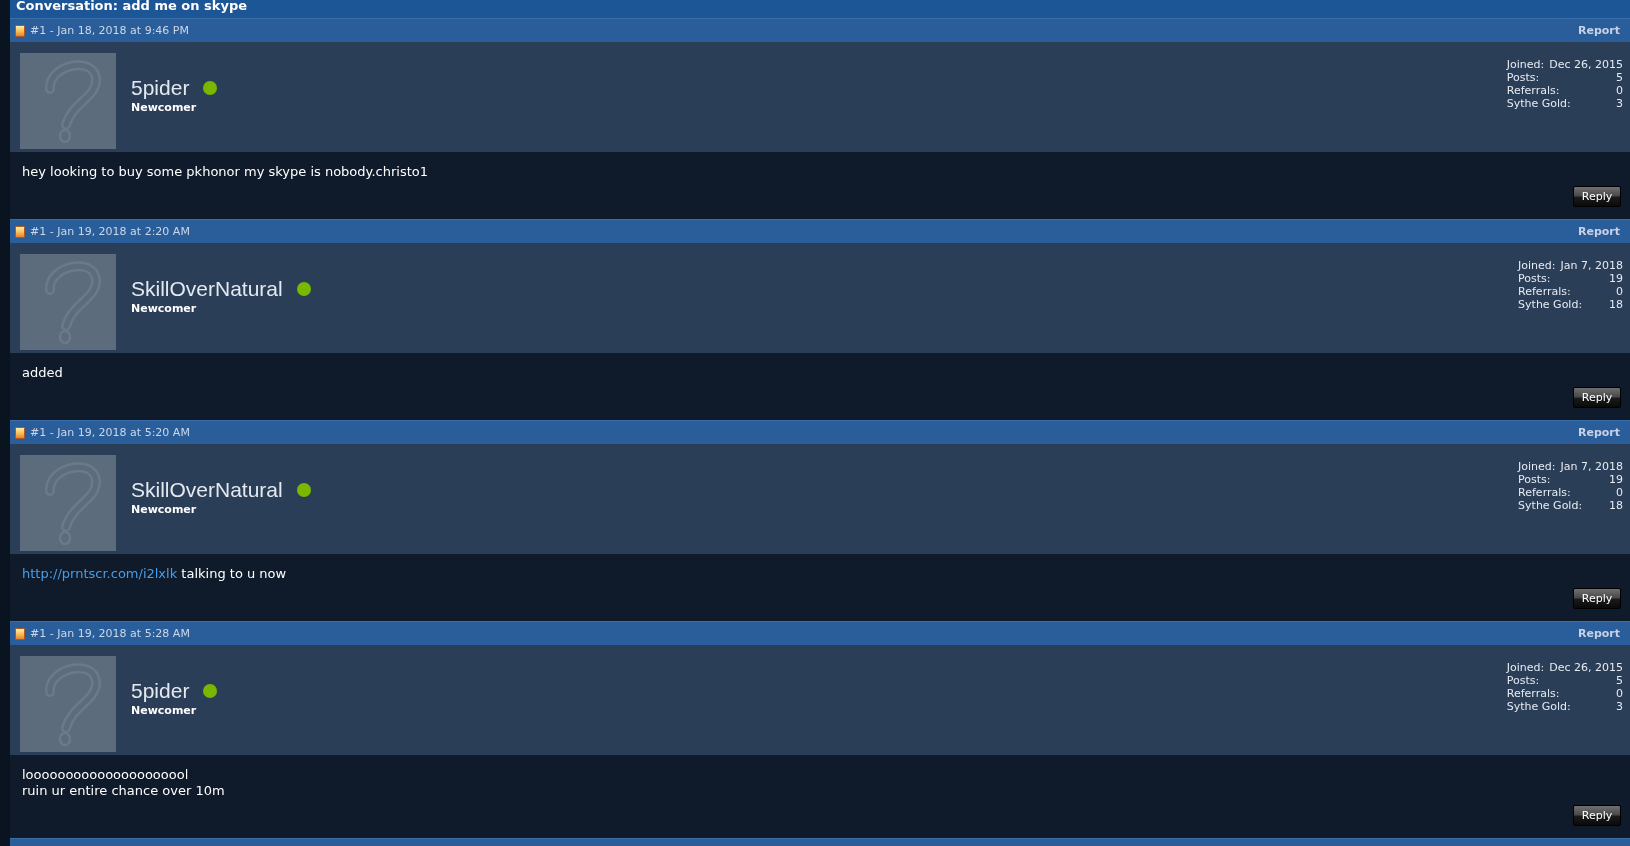 The width and height of the screenshot is (1630, 846). What do you see at coordinates (109, 30) in the screenshot?
I see `post-date: #1 - Jan 18, 2018 at 9:46 PM` at bounding box center [109, 30].